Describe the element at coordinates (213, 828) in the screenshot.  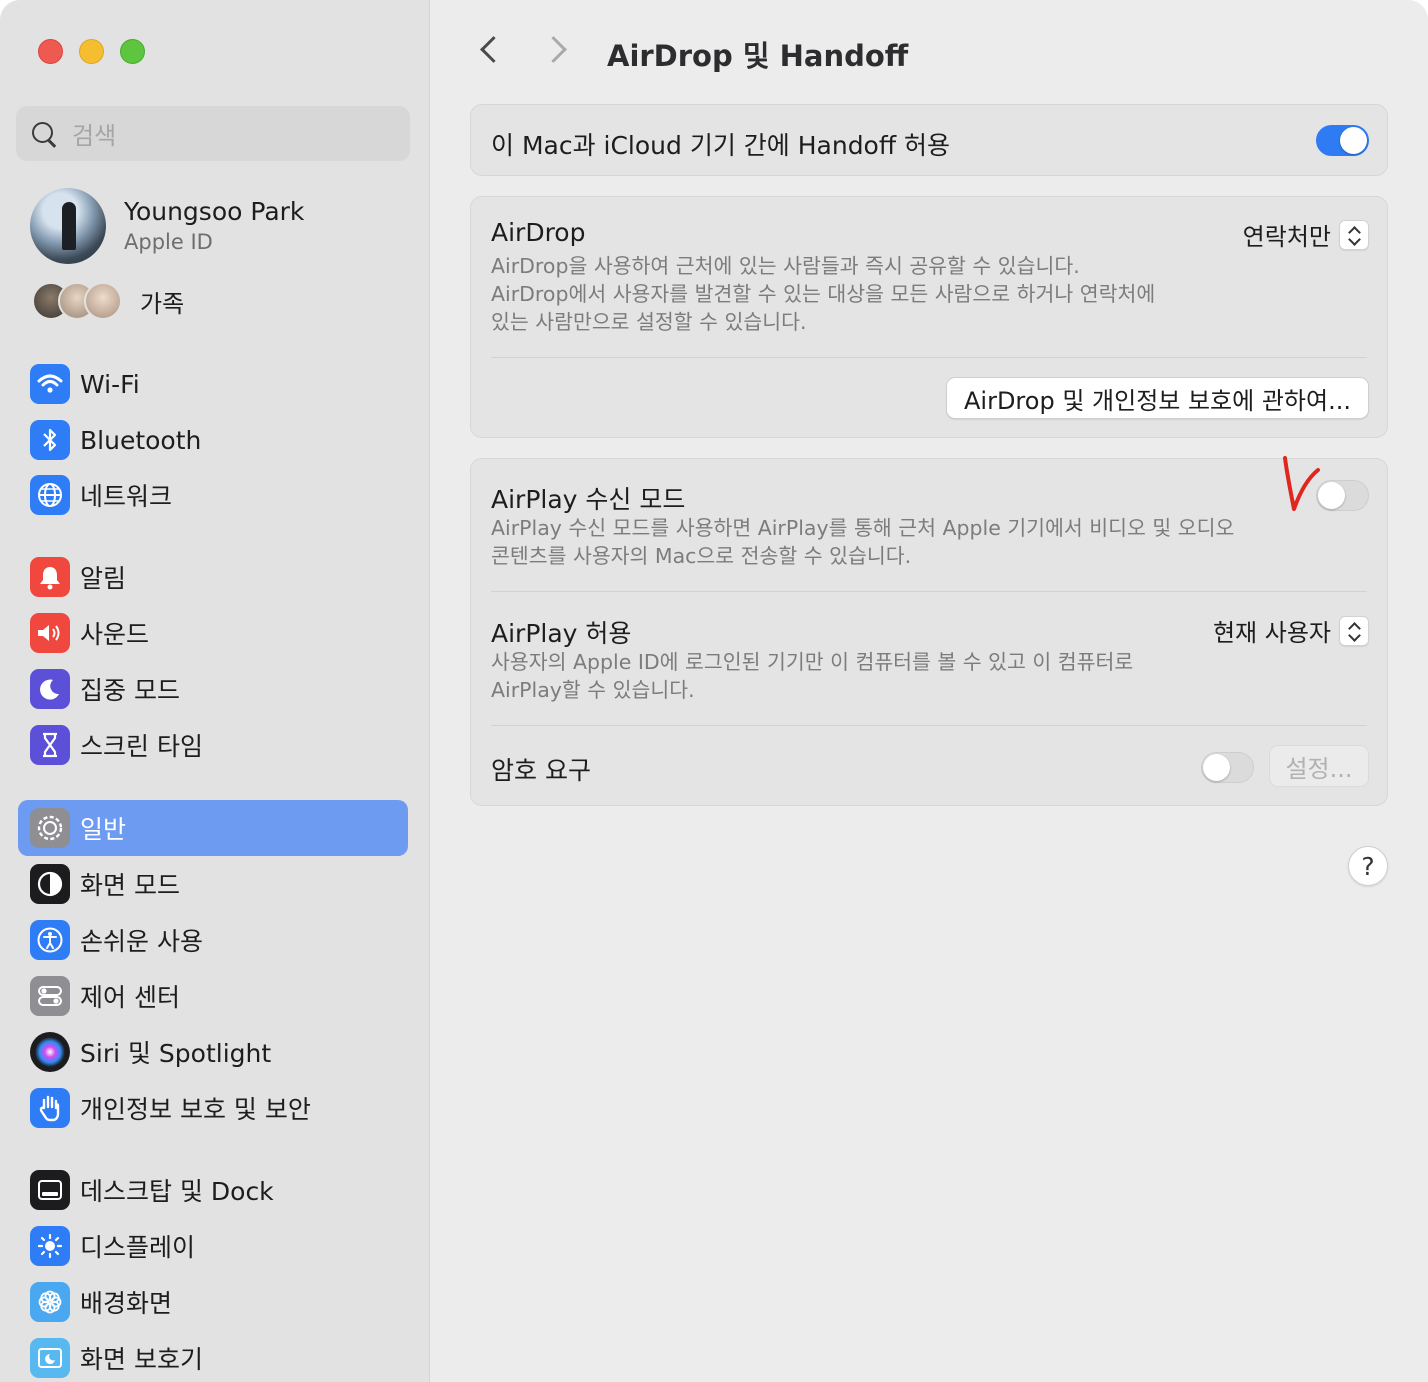
I see `sidebar-item-general: 일반` at that location.